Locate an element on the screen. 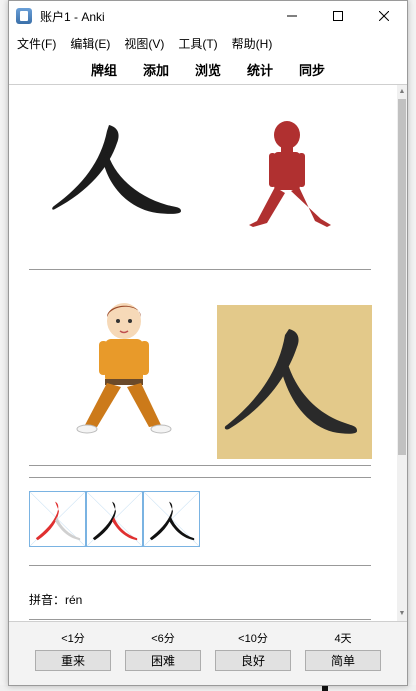 Image resolution: width=416 pixels, height=691 pixels. minimize-icon is located at coordinates (292, 16).